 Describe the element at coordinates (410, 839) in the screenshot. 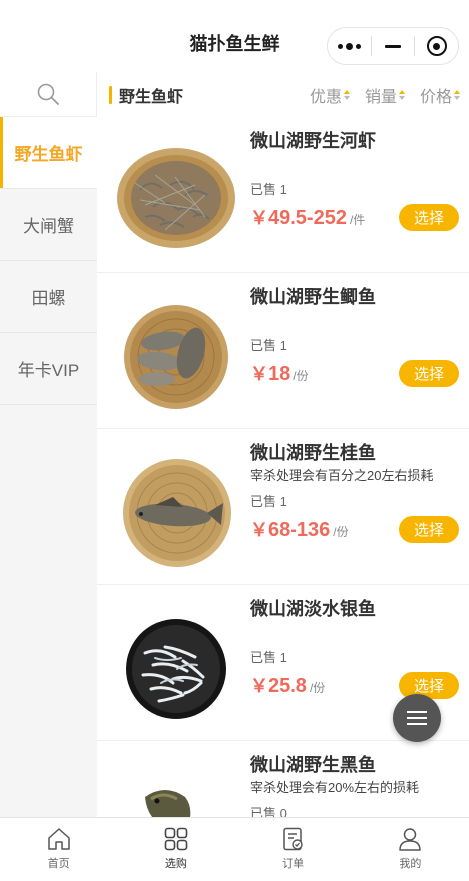

I see `user-icon` at that location.